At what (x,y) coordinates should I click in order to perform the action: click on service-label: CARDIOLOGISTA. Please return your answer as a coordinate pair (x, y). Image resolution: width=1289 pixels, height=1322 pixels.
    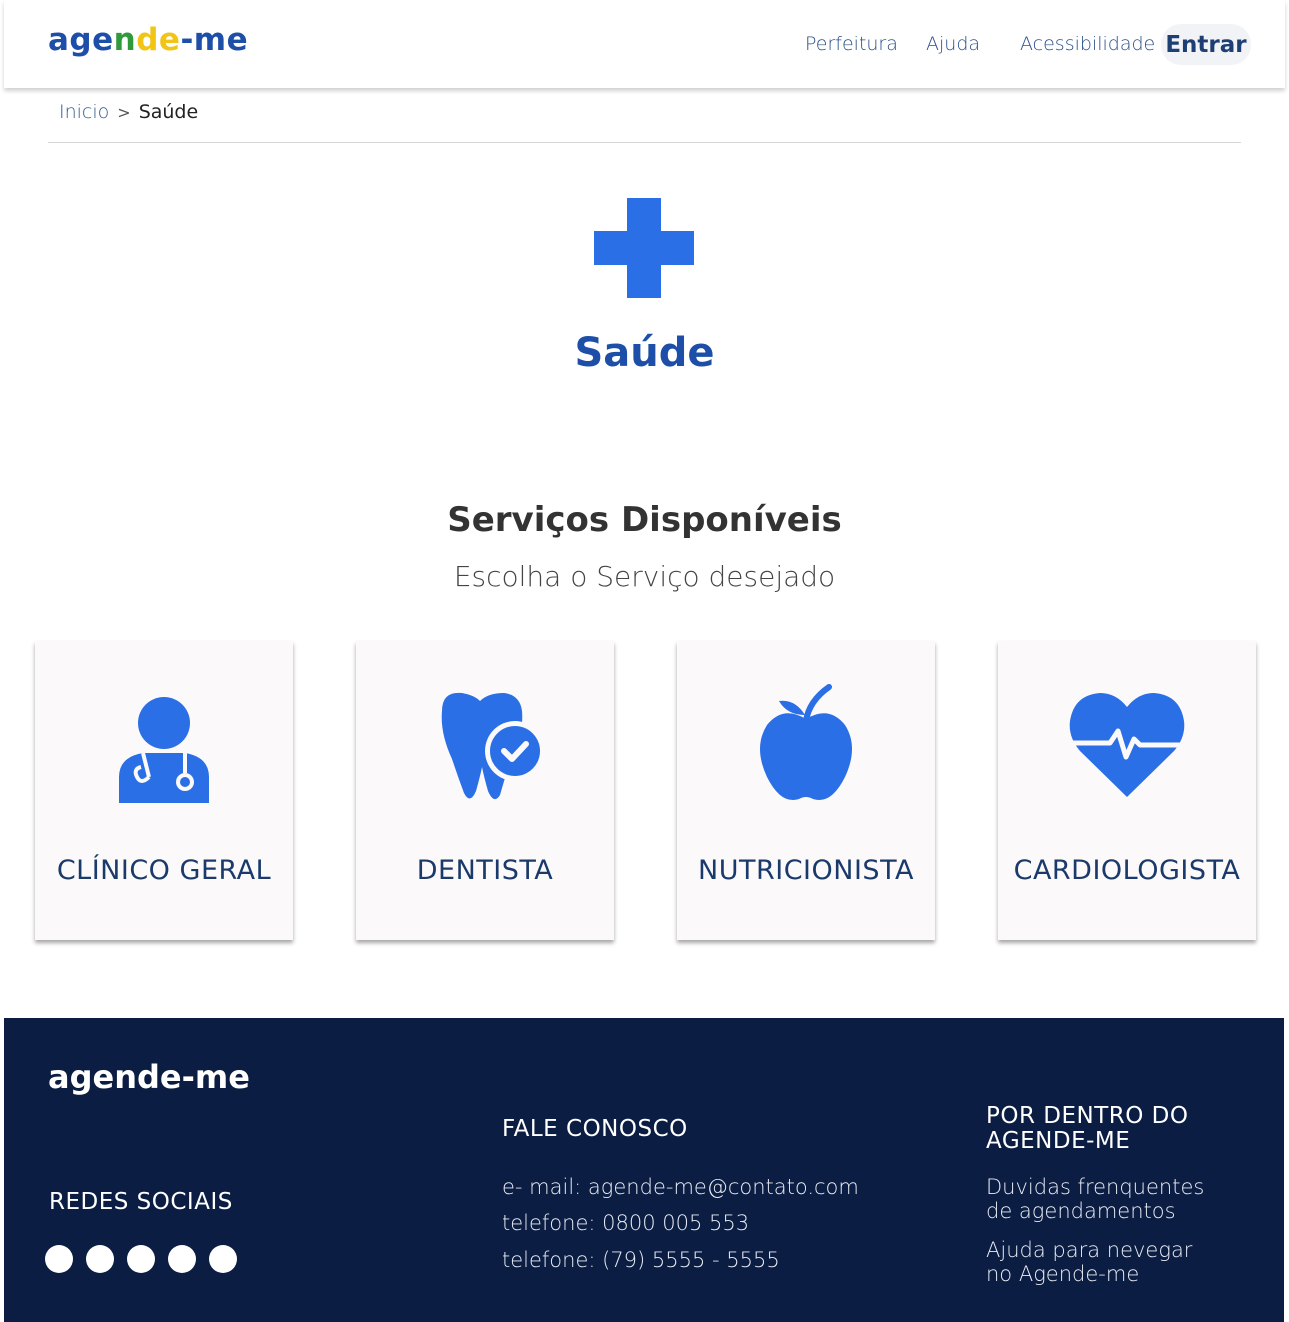
    Looking at the image, I should click on (1127, 870).